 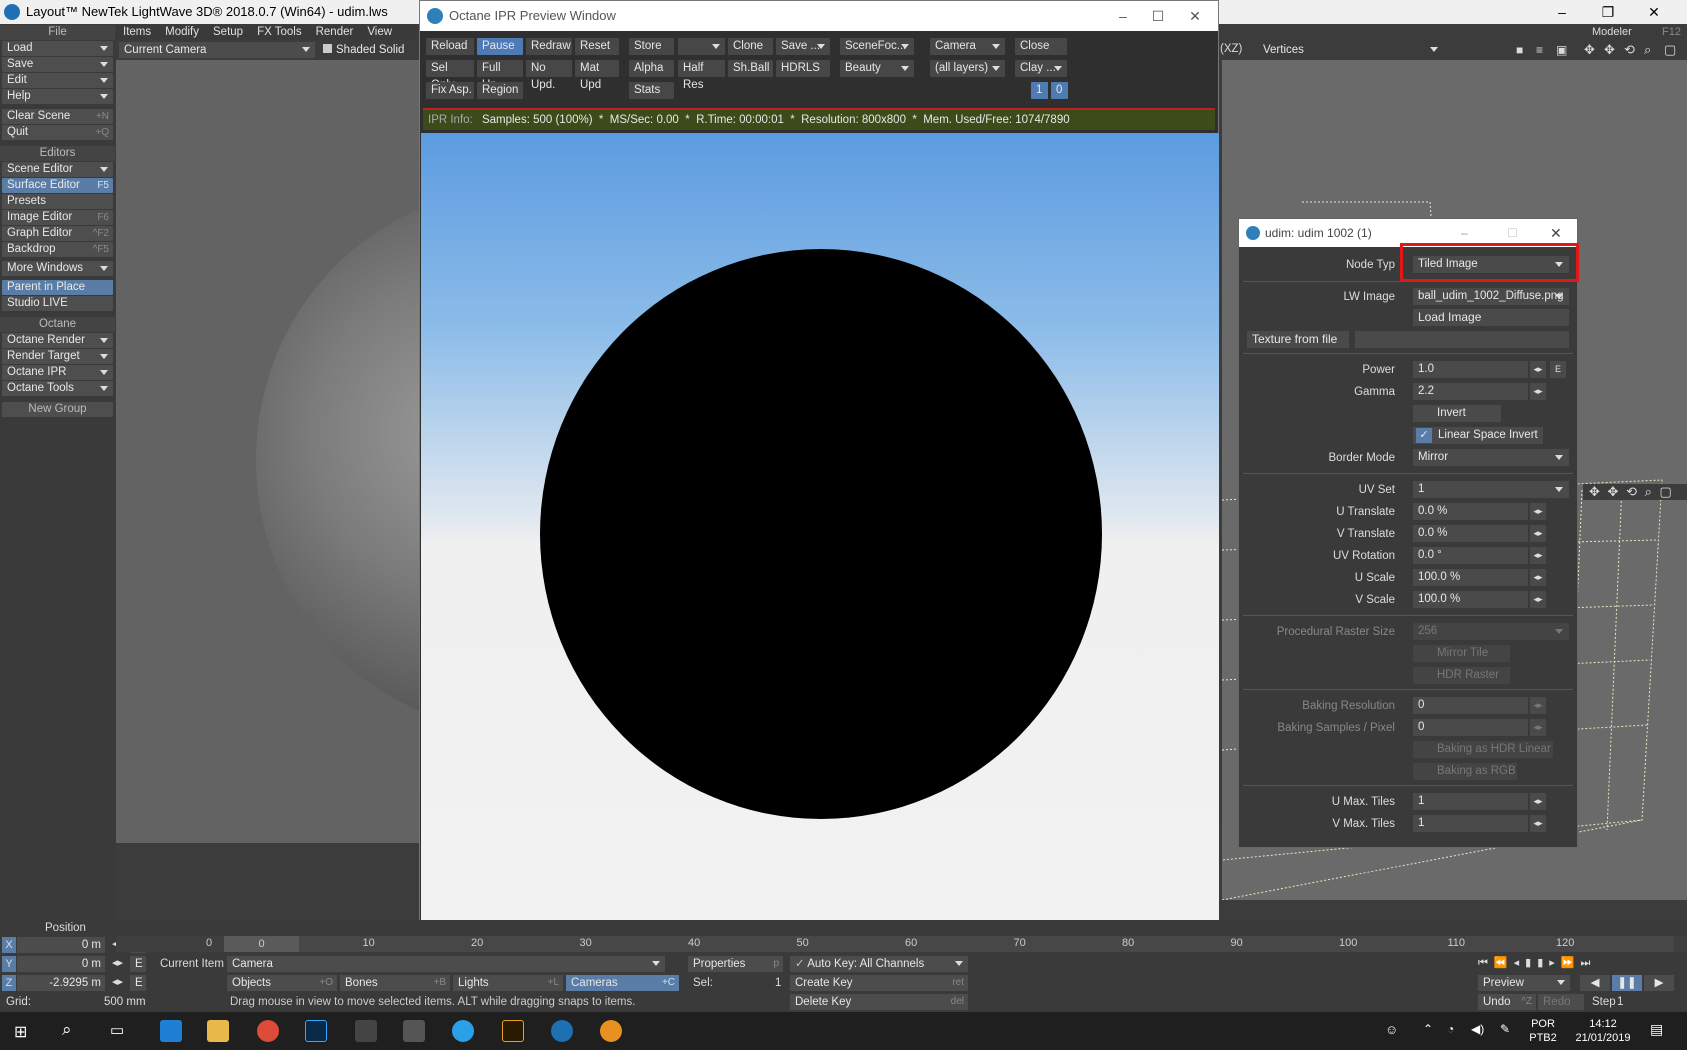 What do you see at coordinates (500, 46) in the screenshot?
I see `pause-button: Pause` at bounding box center [500, 46].